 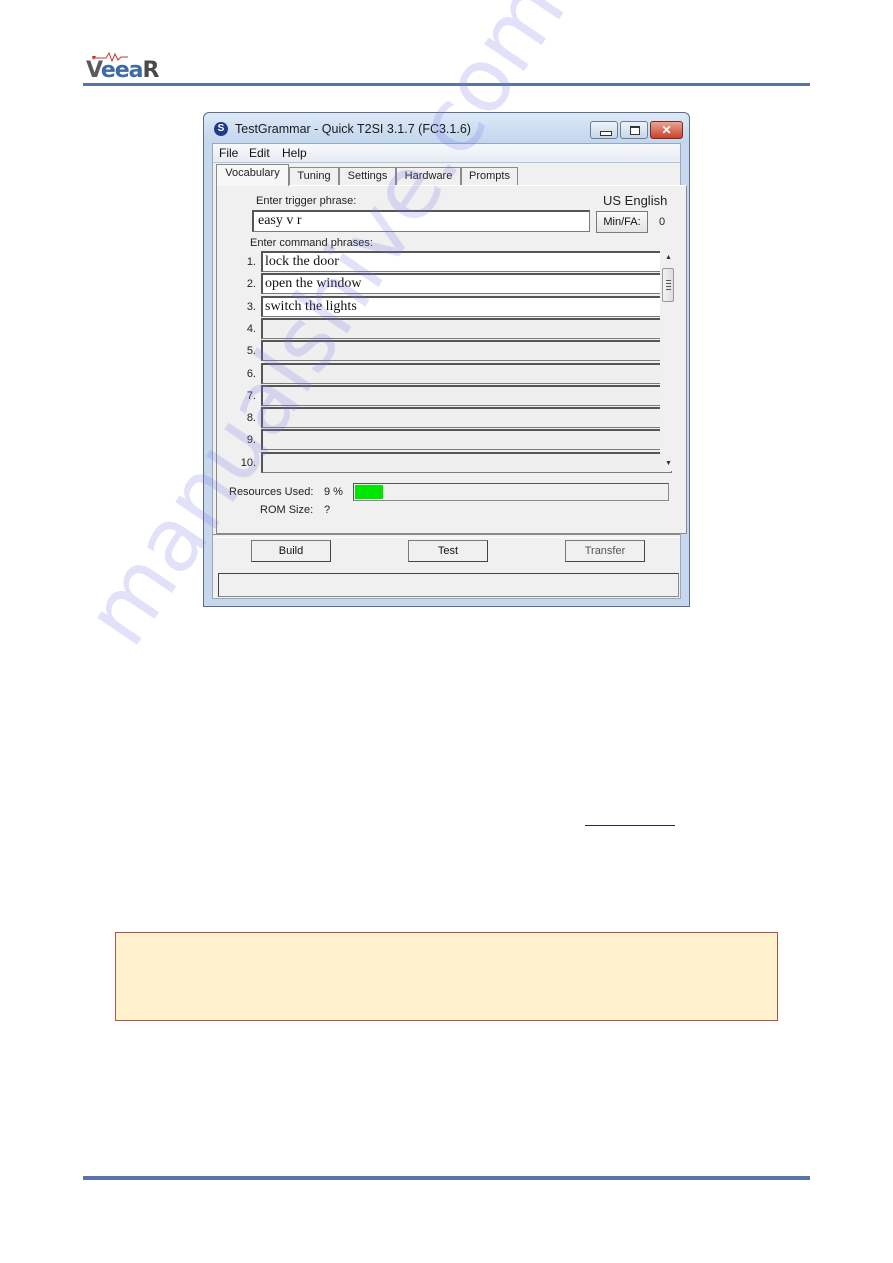 What do you see at coordinates (622, 222) in the screenshot?
I see `min-fa-button: Min/FA:` at bounding box center [622, 222].